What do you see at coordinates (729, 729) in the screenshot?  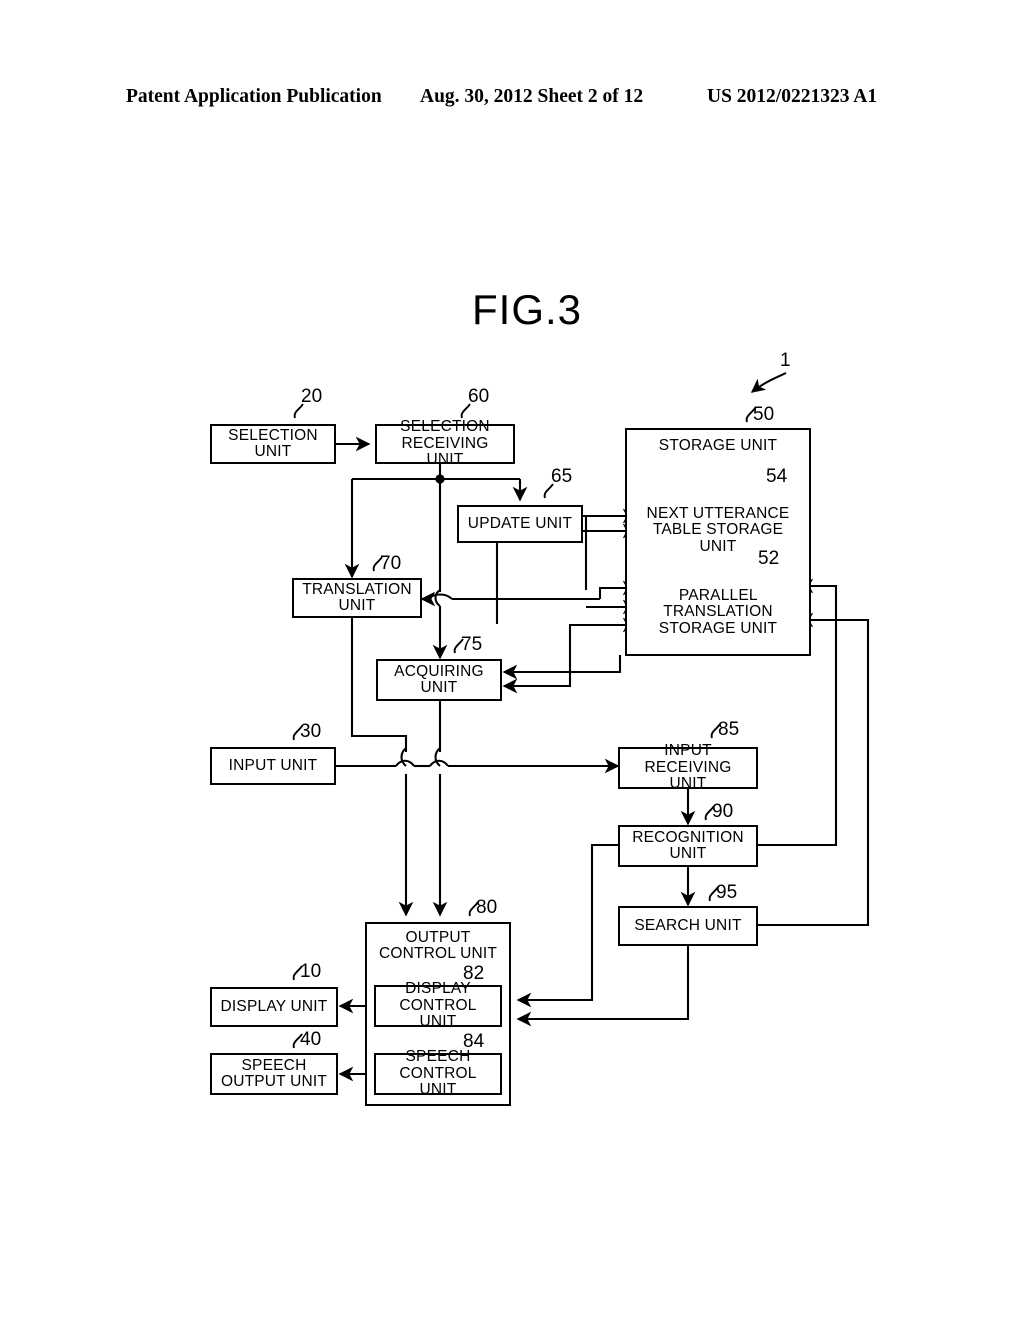 I see `ref-85: 85` at bounding box center [729, 729].